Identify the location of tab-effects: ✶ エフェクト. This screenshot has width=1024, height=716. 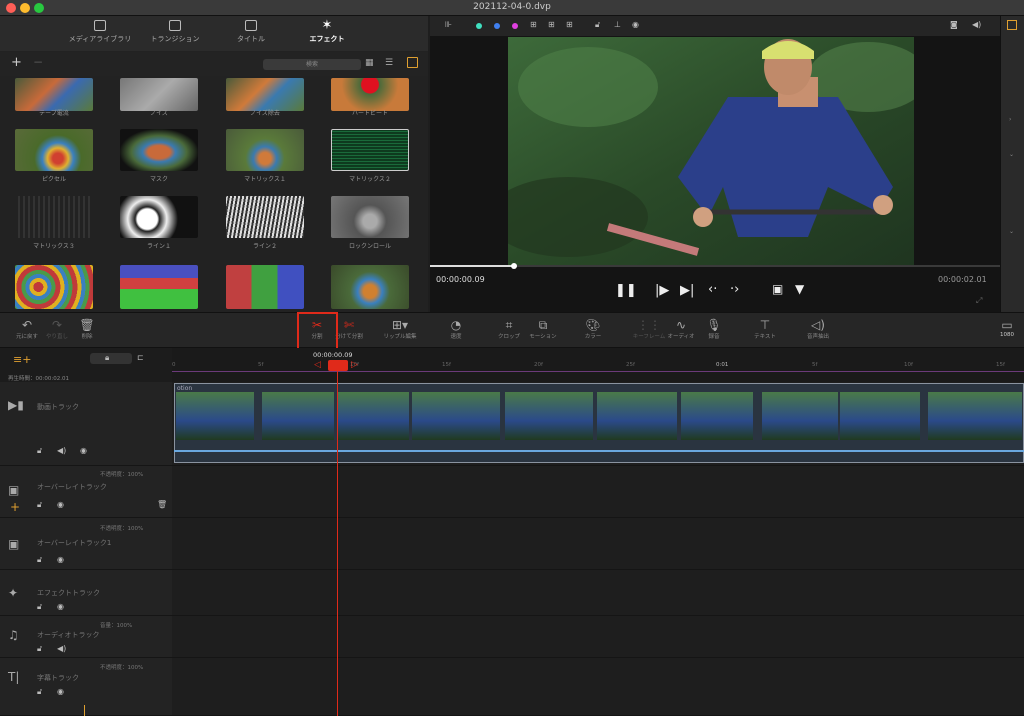
(327, 34).